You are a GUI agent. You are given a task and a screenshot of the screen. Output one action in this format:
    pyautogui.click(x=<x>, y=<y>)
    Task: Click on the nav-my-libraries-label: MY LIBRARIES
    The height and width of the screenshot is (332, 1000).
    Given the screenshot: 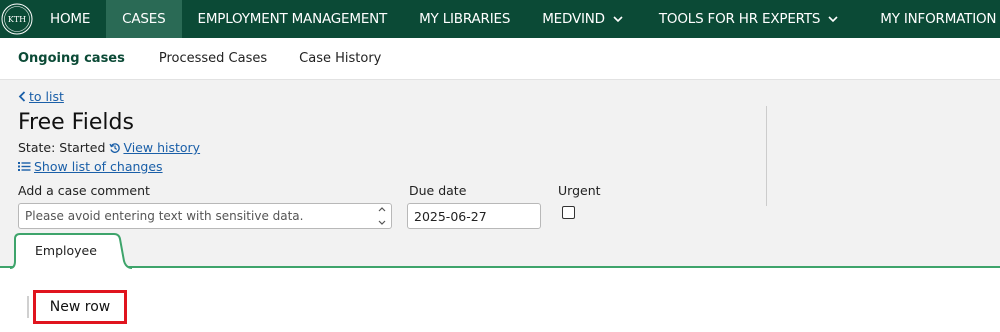 What is the action you would take?
    pyautogui.click(x=465, y=19)
    